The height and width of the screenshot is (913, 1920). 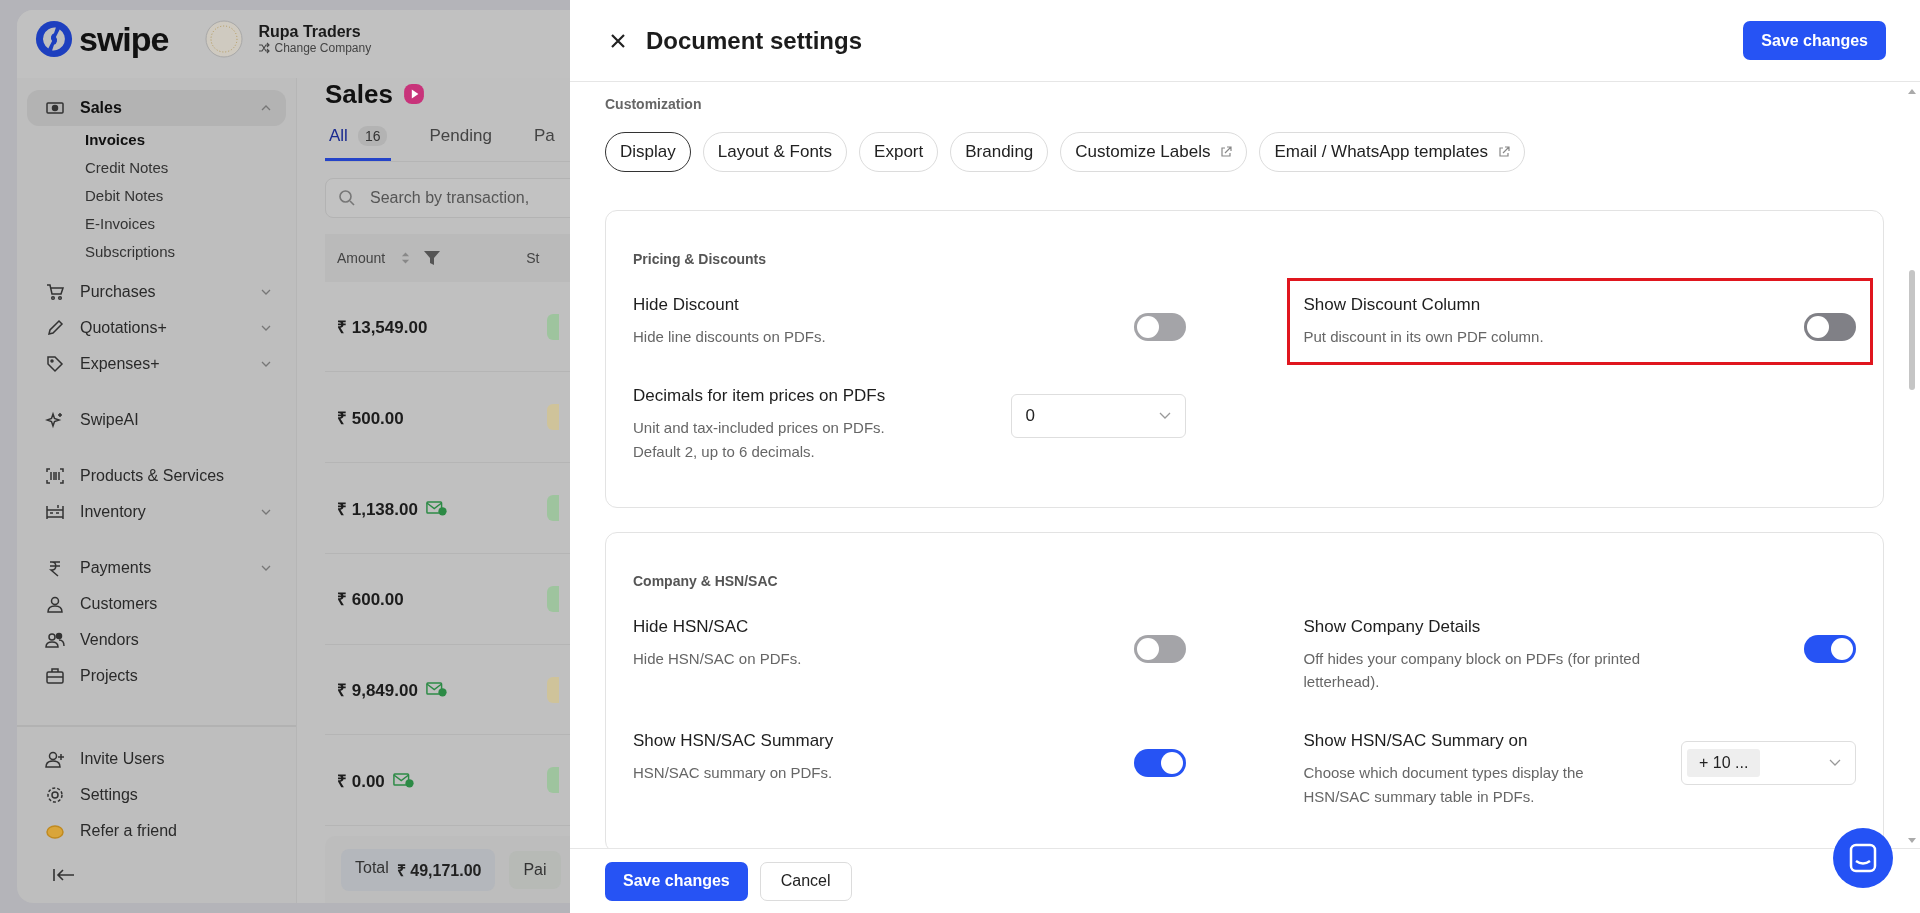 I want to click on person-plus-icon, so click(x=55, y=759).